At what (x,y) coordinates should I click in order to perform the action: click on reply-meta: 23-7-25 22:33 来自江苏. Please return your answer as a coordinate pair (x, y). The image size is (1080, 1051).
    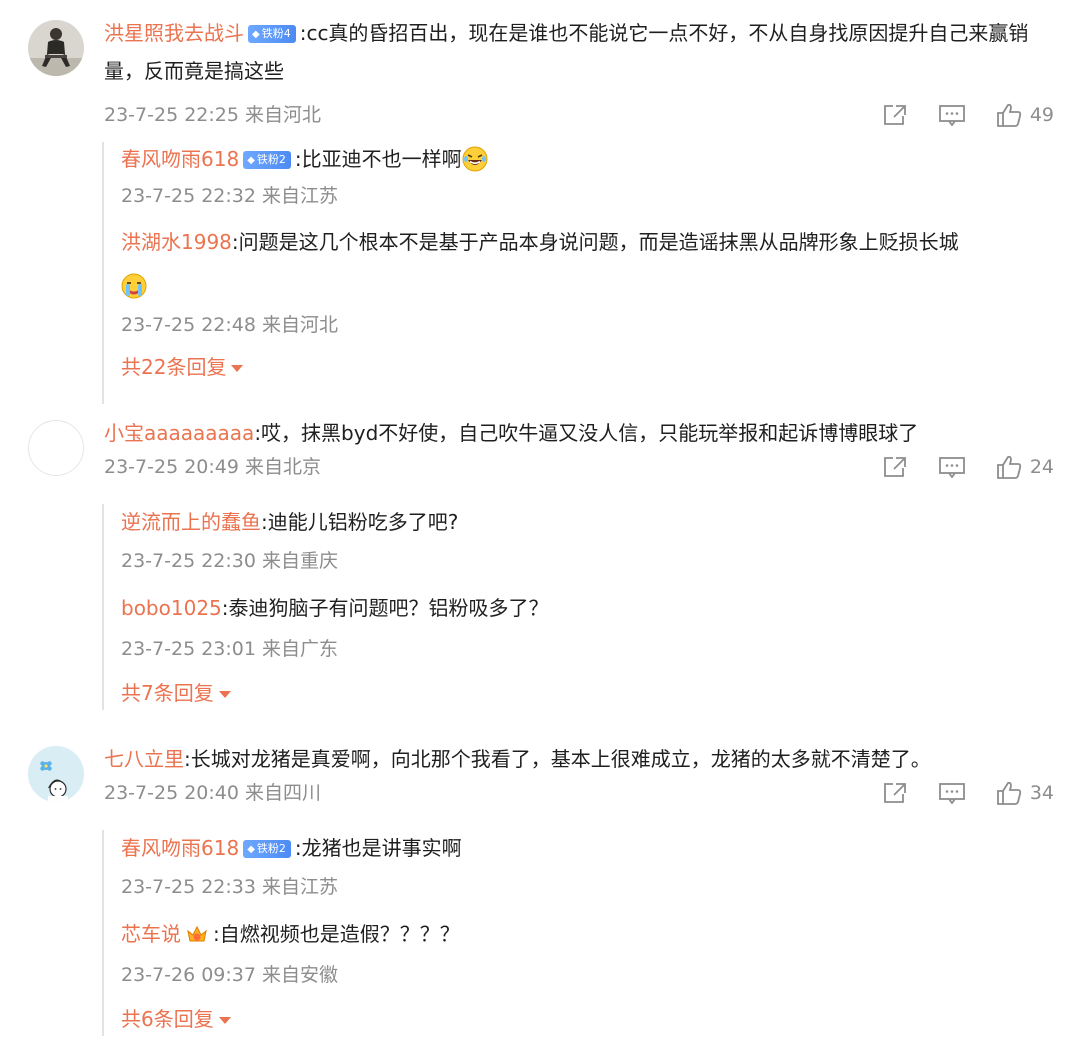
    Looking at the image, I should click on (587, 887).